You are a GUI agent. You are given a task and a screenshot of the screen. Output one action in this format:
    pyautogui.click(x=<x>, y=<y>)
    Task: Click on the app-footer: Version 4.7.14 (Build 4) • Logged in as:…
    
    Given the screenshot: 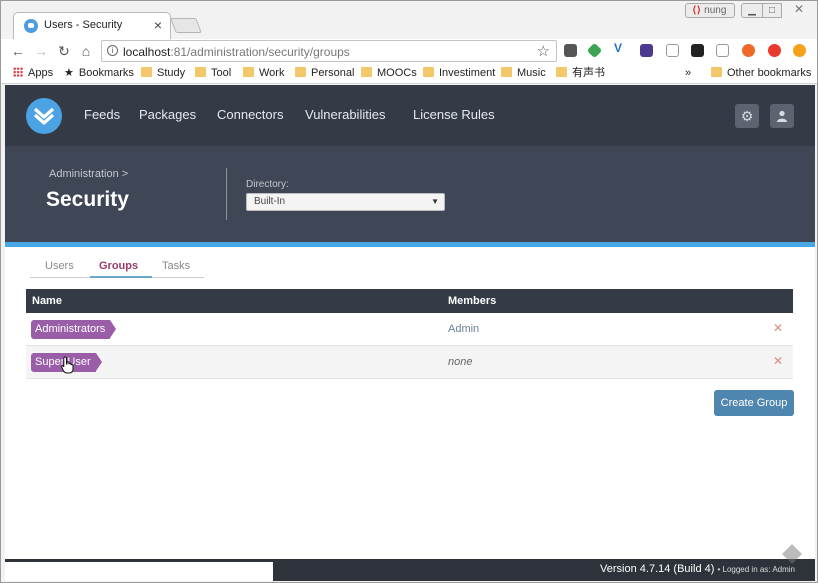 What is the action you would take?
    pyautogui.click(x=410, y=562)
    